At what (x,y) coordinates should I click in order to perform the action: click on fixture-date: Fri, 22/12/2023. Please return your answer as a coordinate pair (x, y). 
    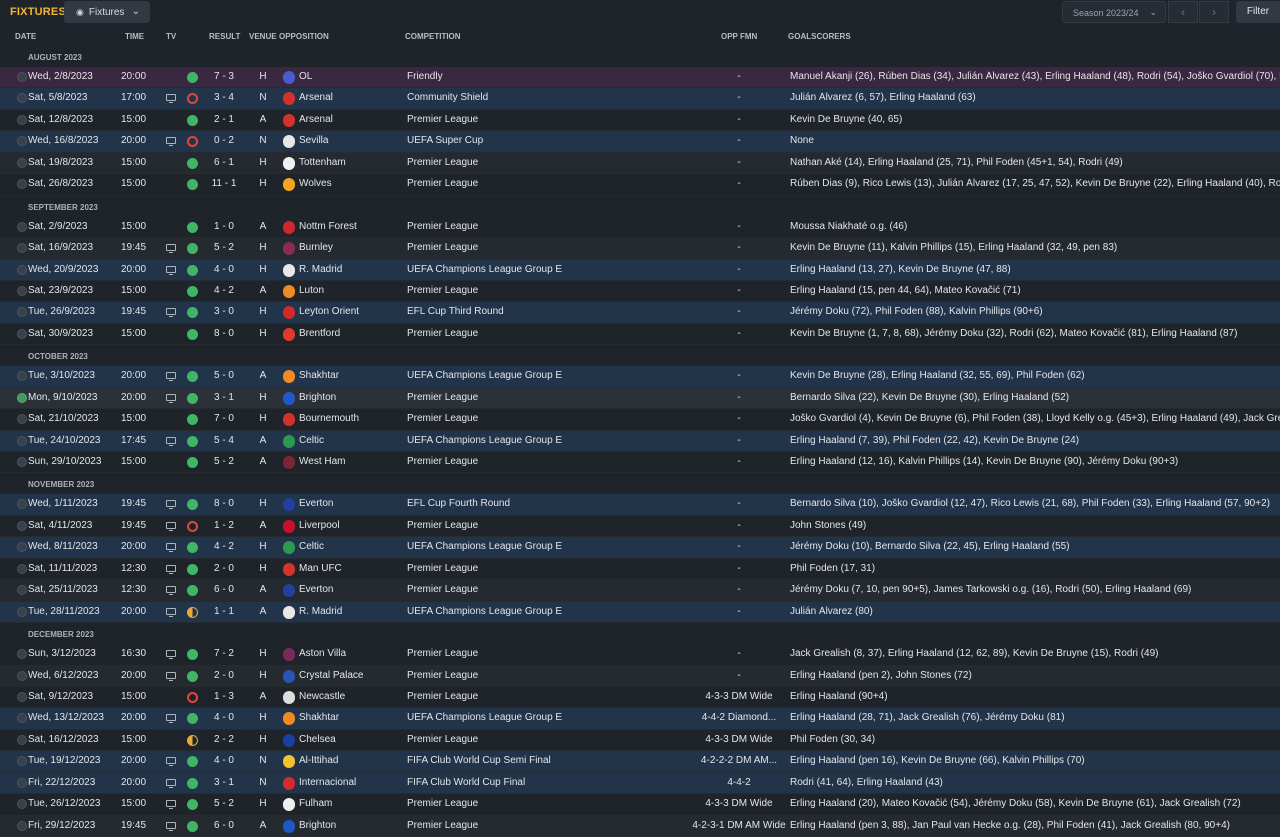
    Looking at the image, I should click on (61, 782).